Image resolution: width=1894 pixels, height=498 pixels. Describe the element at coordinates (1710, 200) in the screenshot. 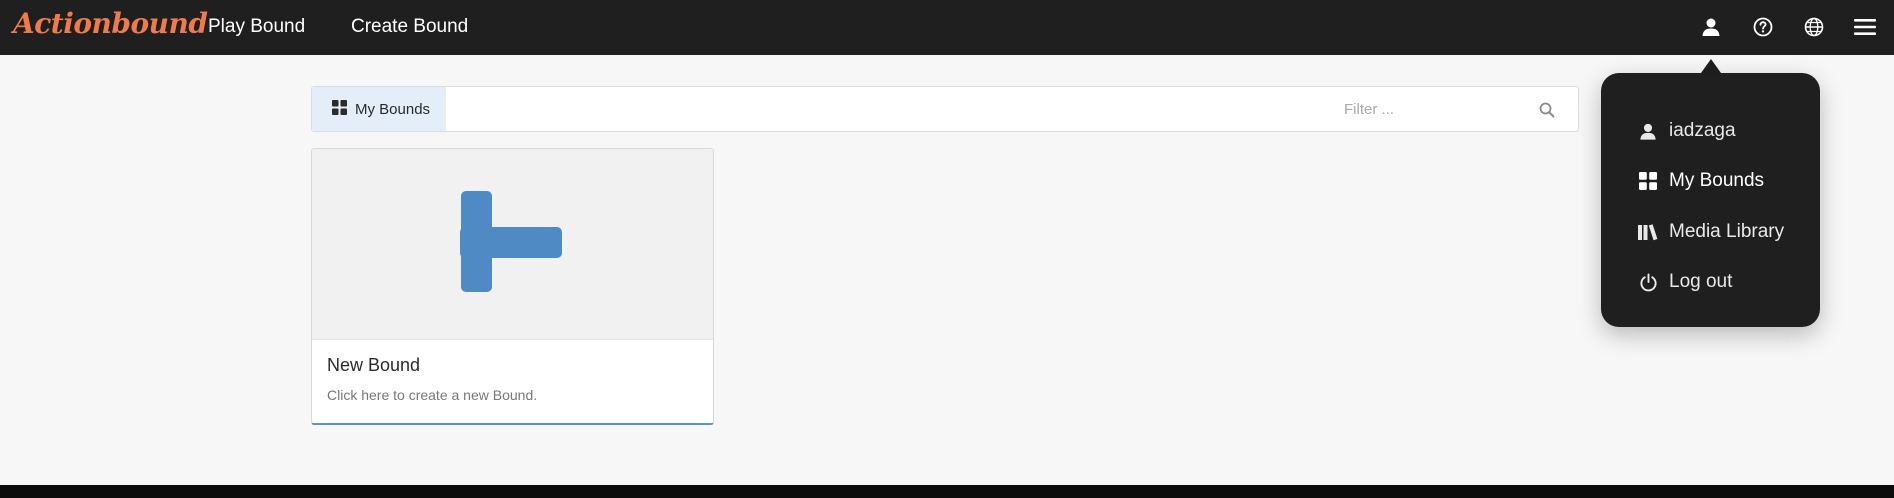

I see `user-dropdown-menu: iadzaga My Bounds Media Library Log out` at that location.